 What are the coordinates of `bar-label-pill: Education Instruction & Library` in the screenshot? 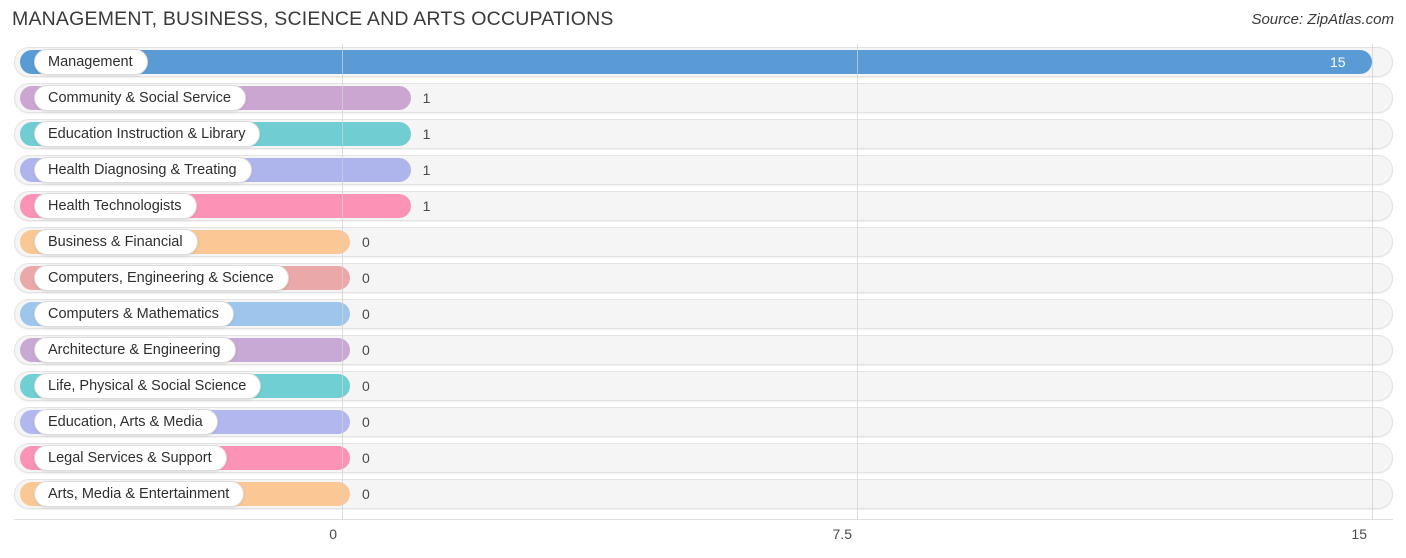 It's located at (147, 134).